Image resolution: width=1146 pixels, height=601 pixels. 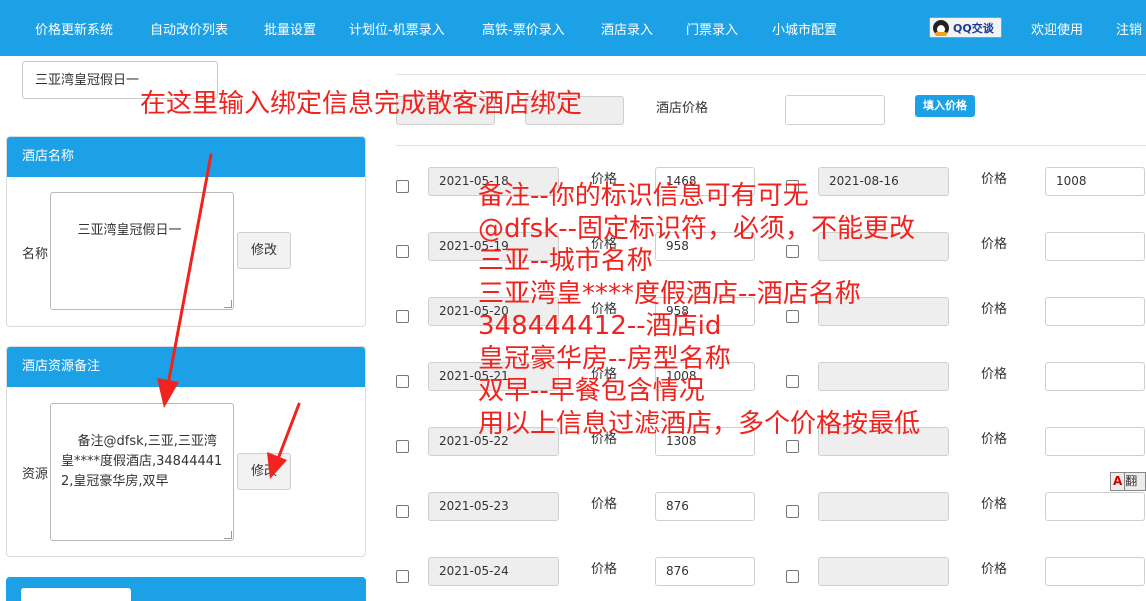 I want to click on row-date: 2021-05-23, so click(x=493, y=506).